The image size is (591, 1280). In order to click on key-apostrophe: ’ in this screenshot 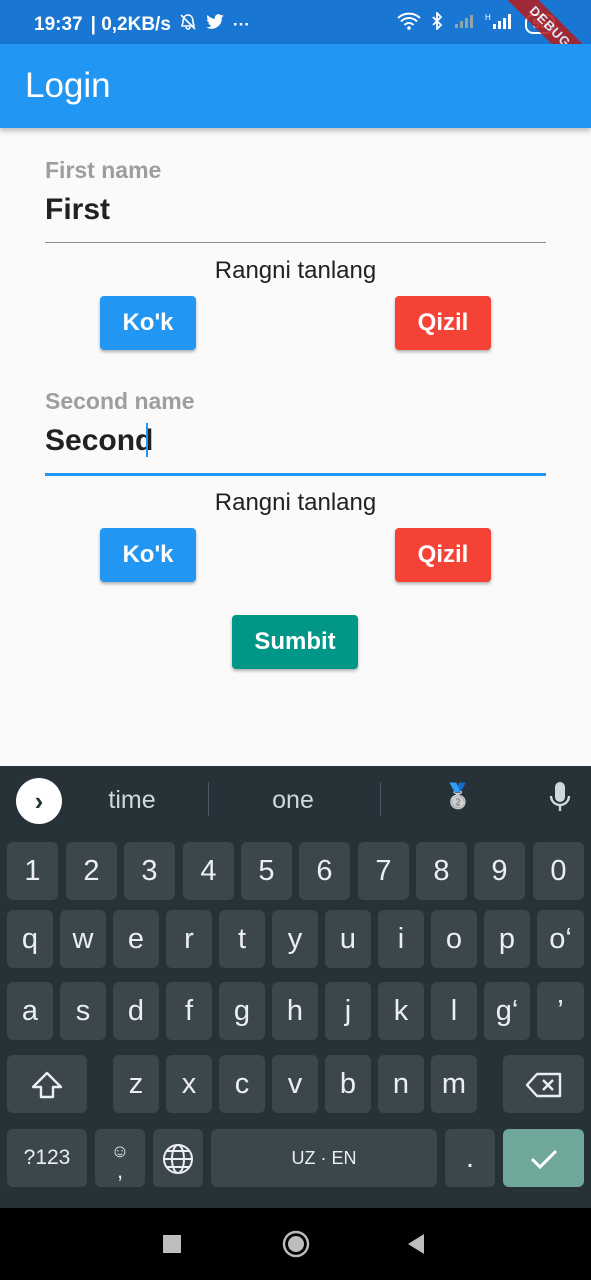, I will do `click(560, 1011)`.